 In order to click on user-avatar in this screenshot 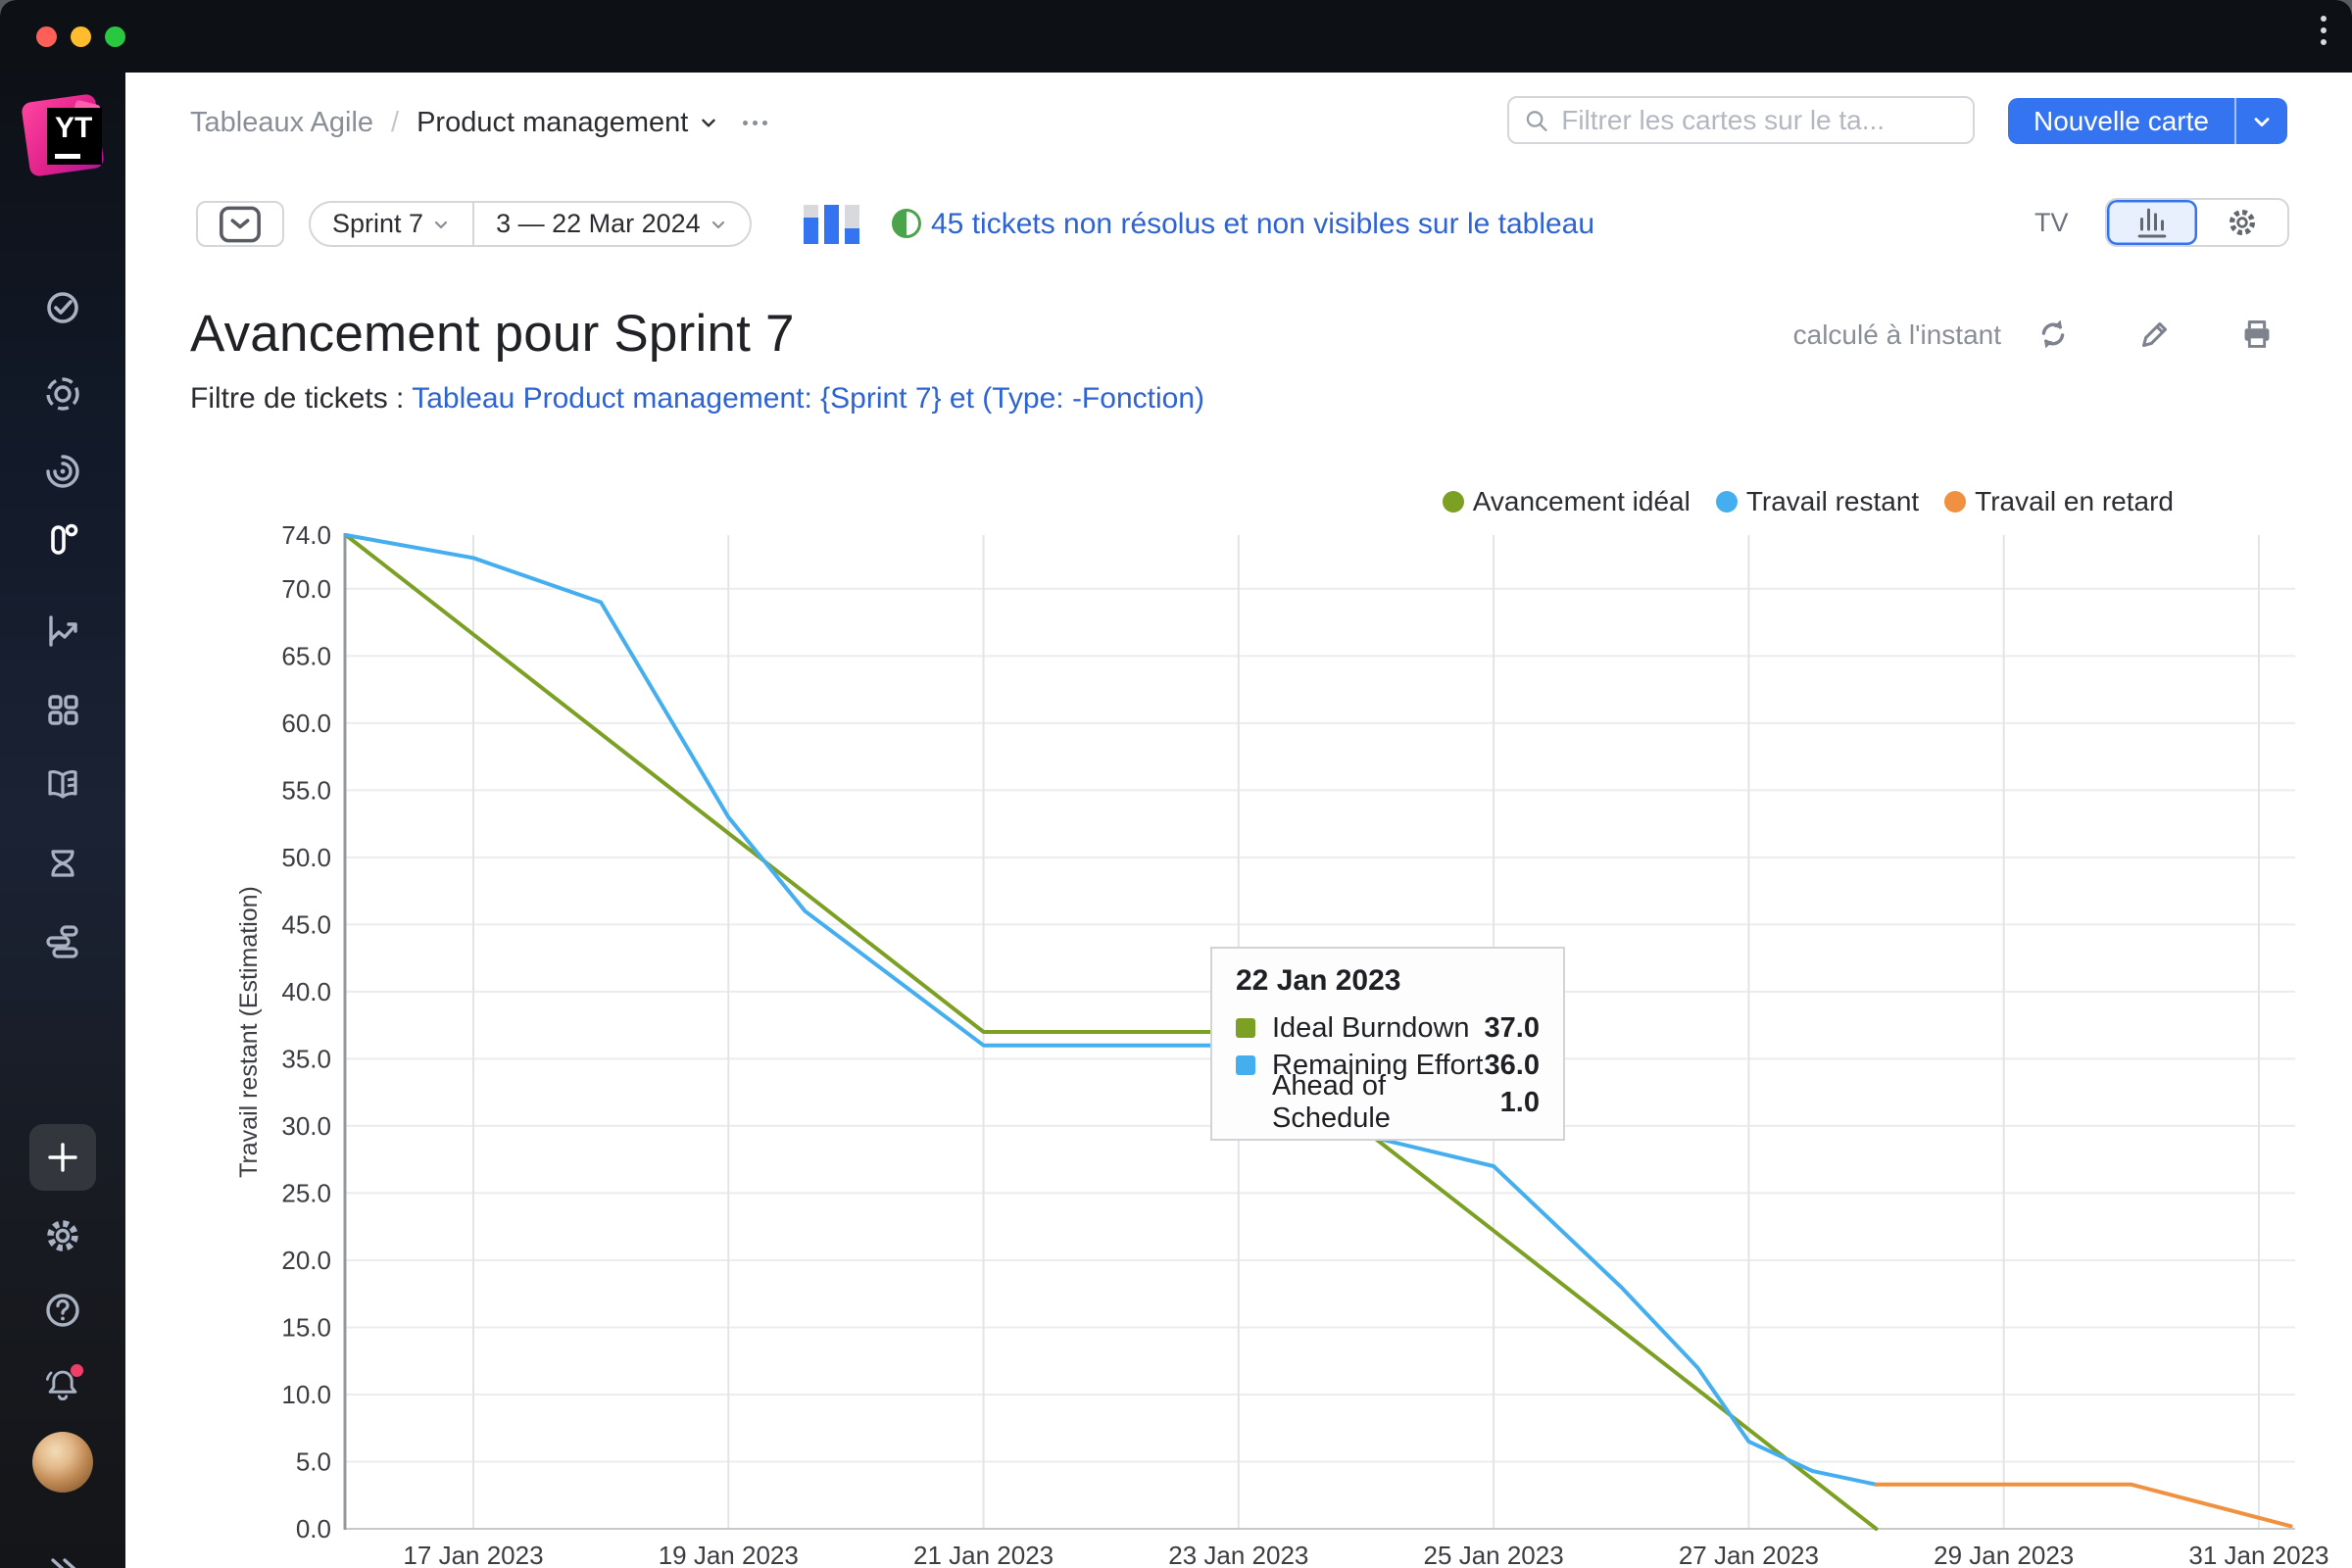, I will do `click(62, 1462)`.